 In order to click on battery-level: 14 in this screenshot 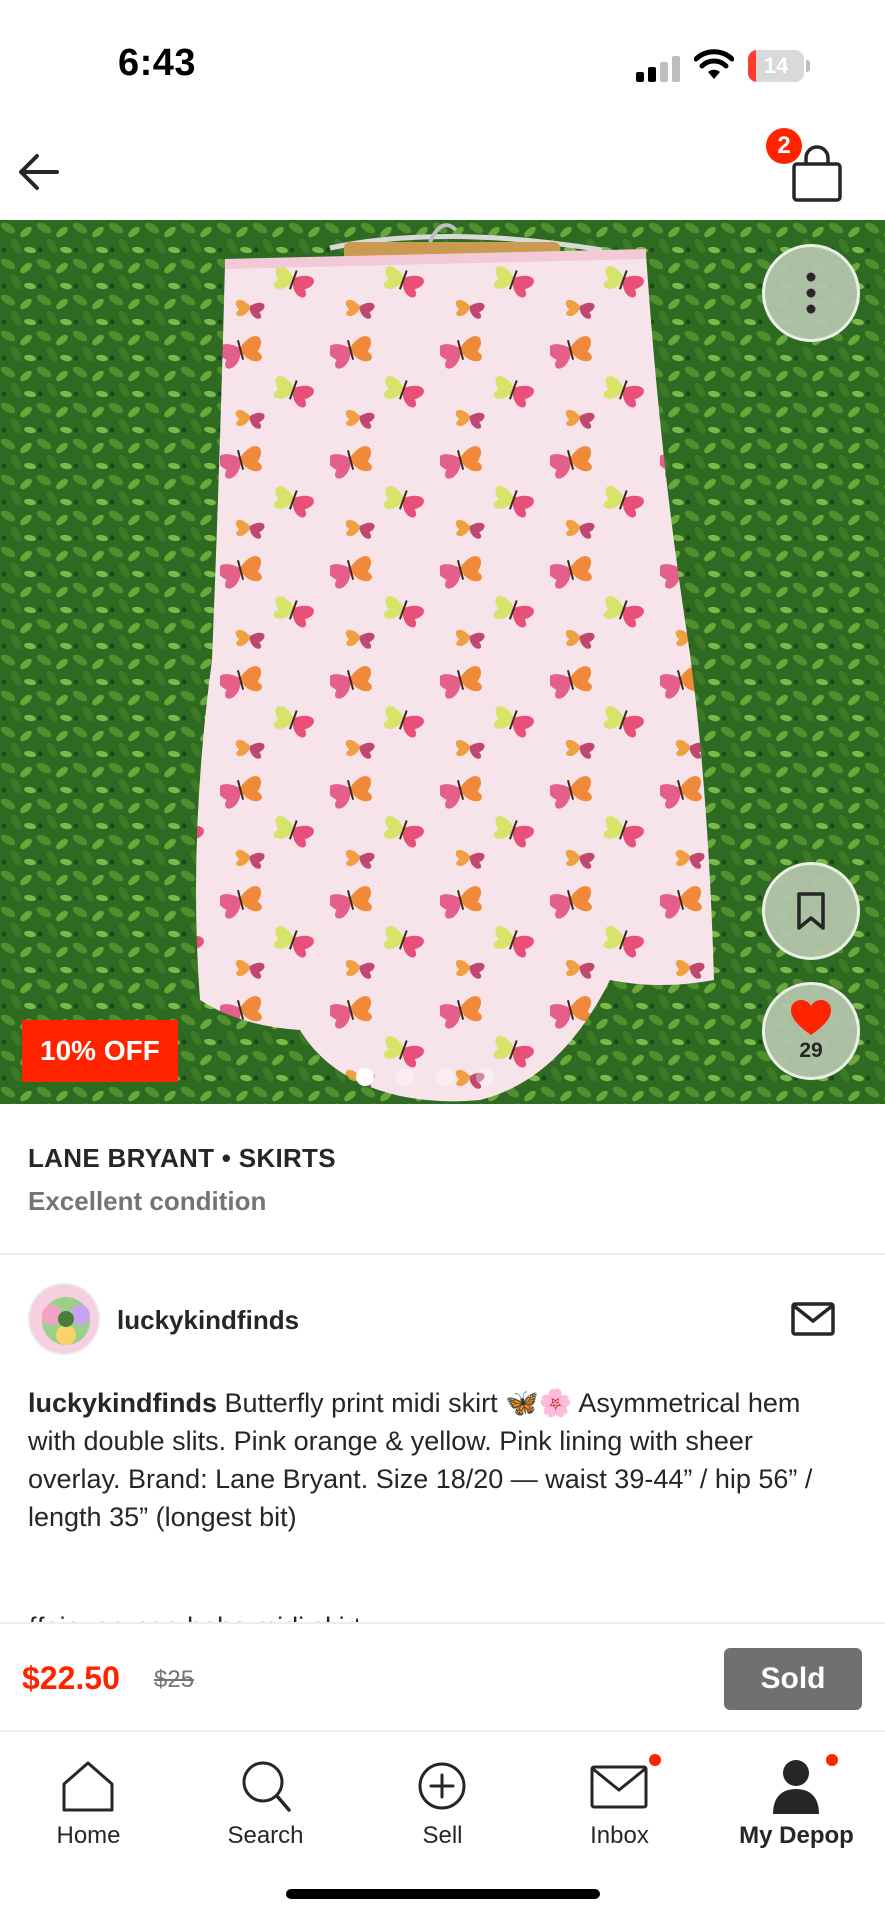, I will do `click(776, 65)`.